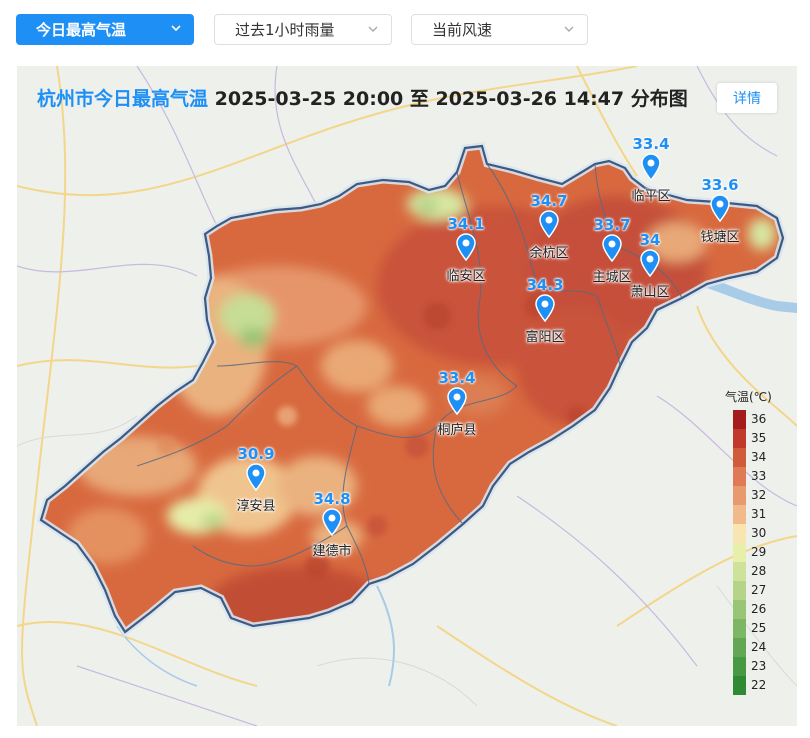  Describe the element at coordinates (123, 99) in the screenshot. I see `map-title-city: 杭州市今日最高气温` at that location.